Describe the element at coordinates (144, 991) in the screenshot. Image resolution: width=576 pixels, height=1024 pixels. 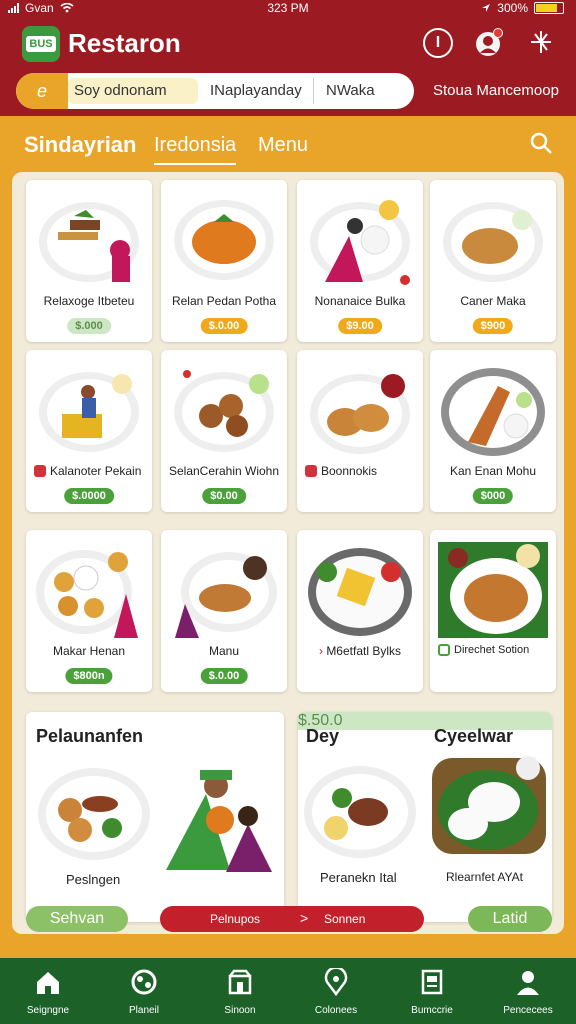
I see `nav-item-planeil: Planeil` at that location.